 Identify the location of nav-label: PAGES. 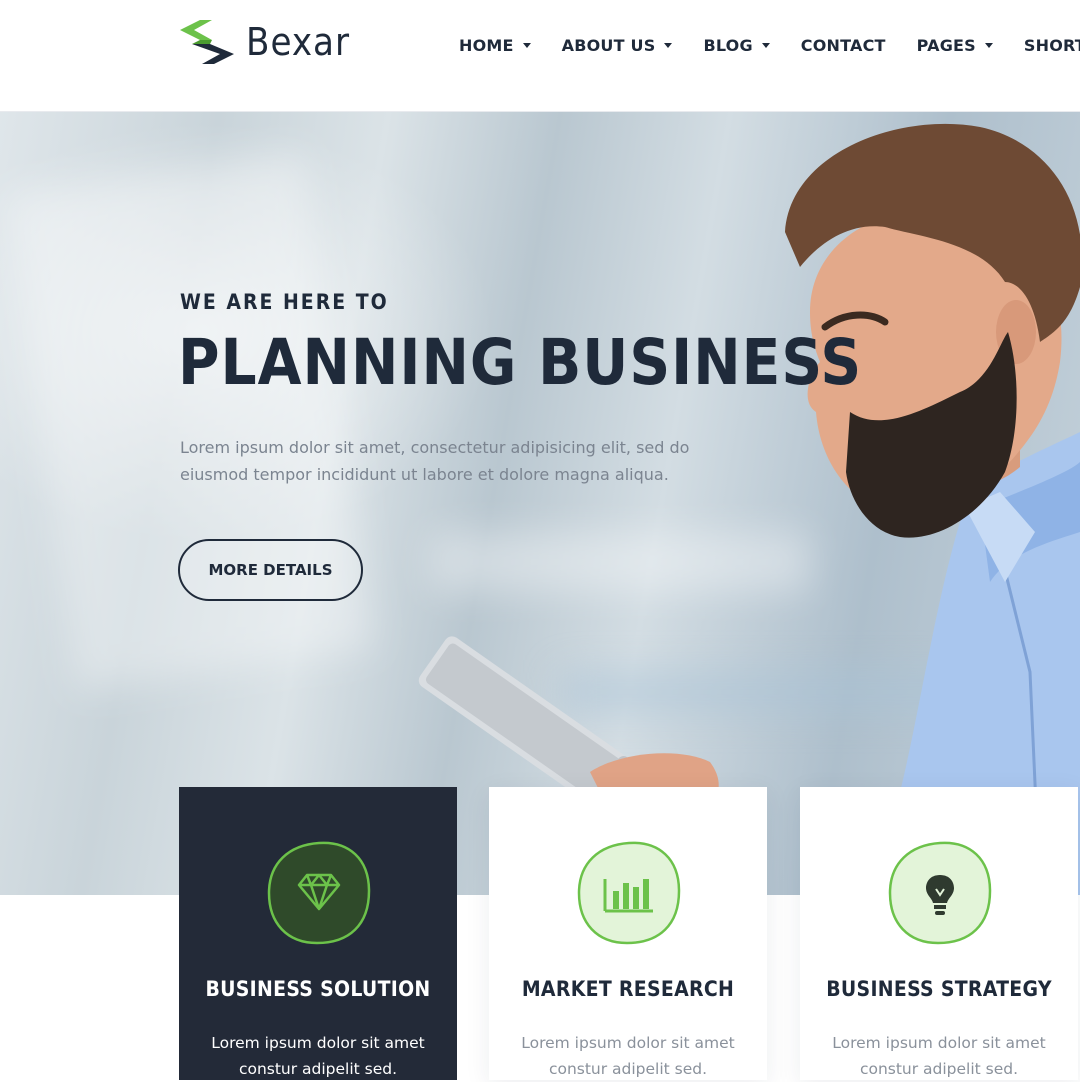
(946, 45).